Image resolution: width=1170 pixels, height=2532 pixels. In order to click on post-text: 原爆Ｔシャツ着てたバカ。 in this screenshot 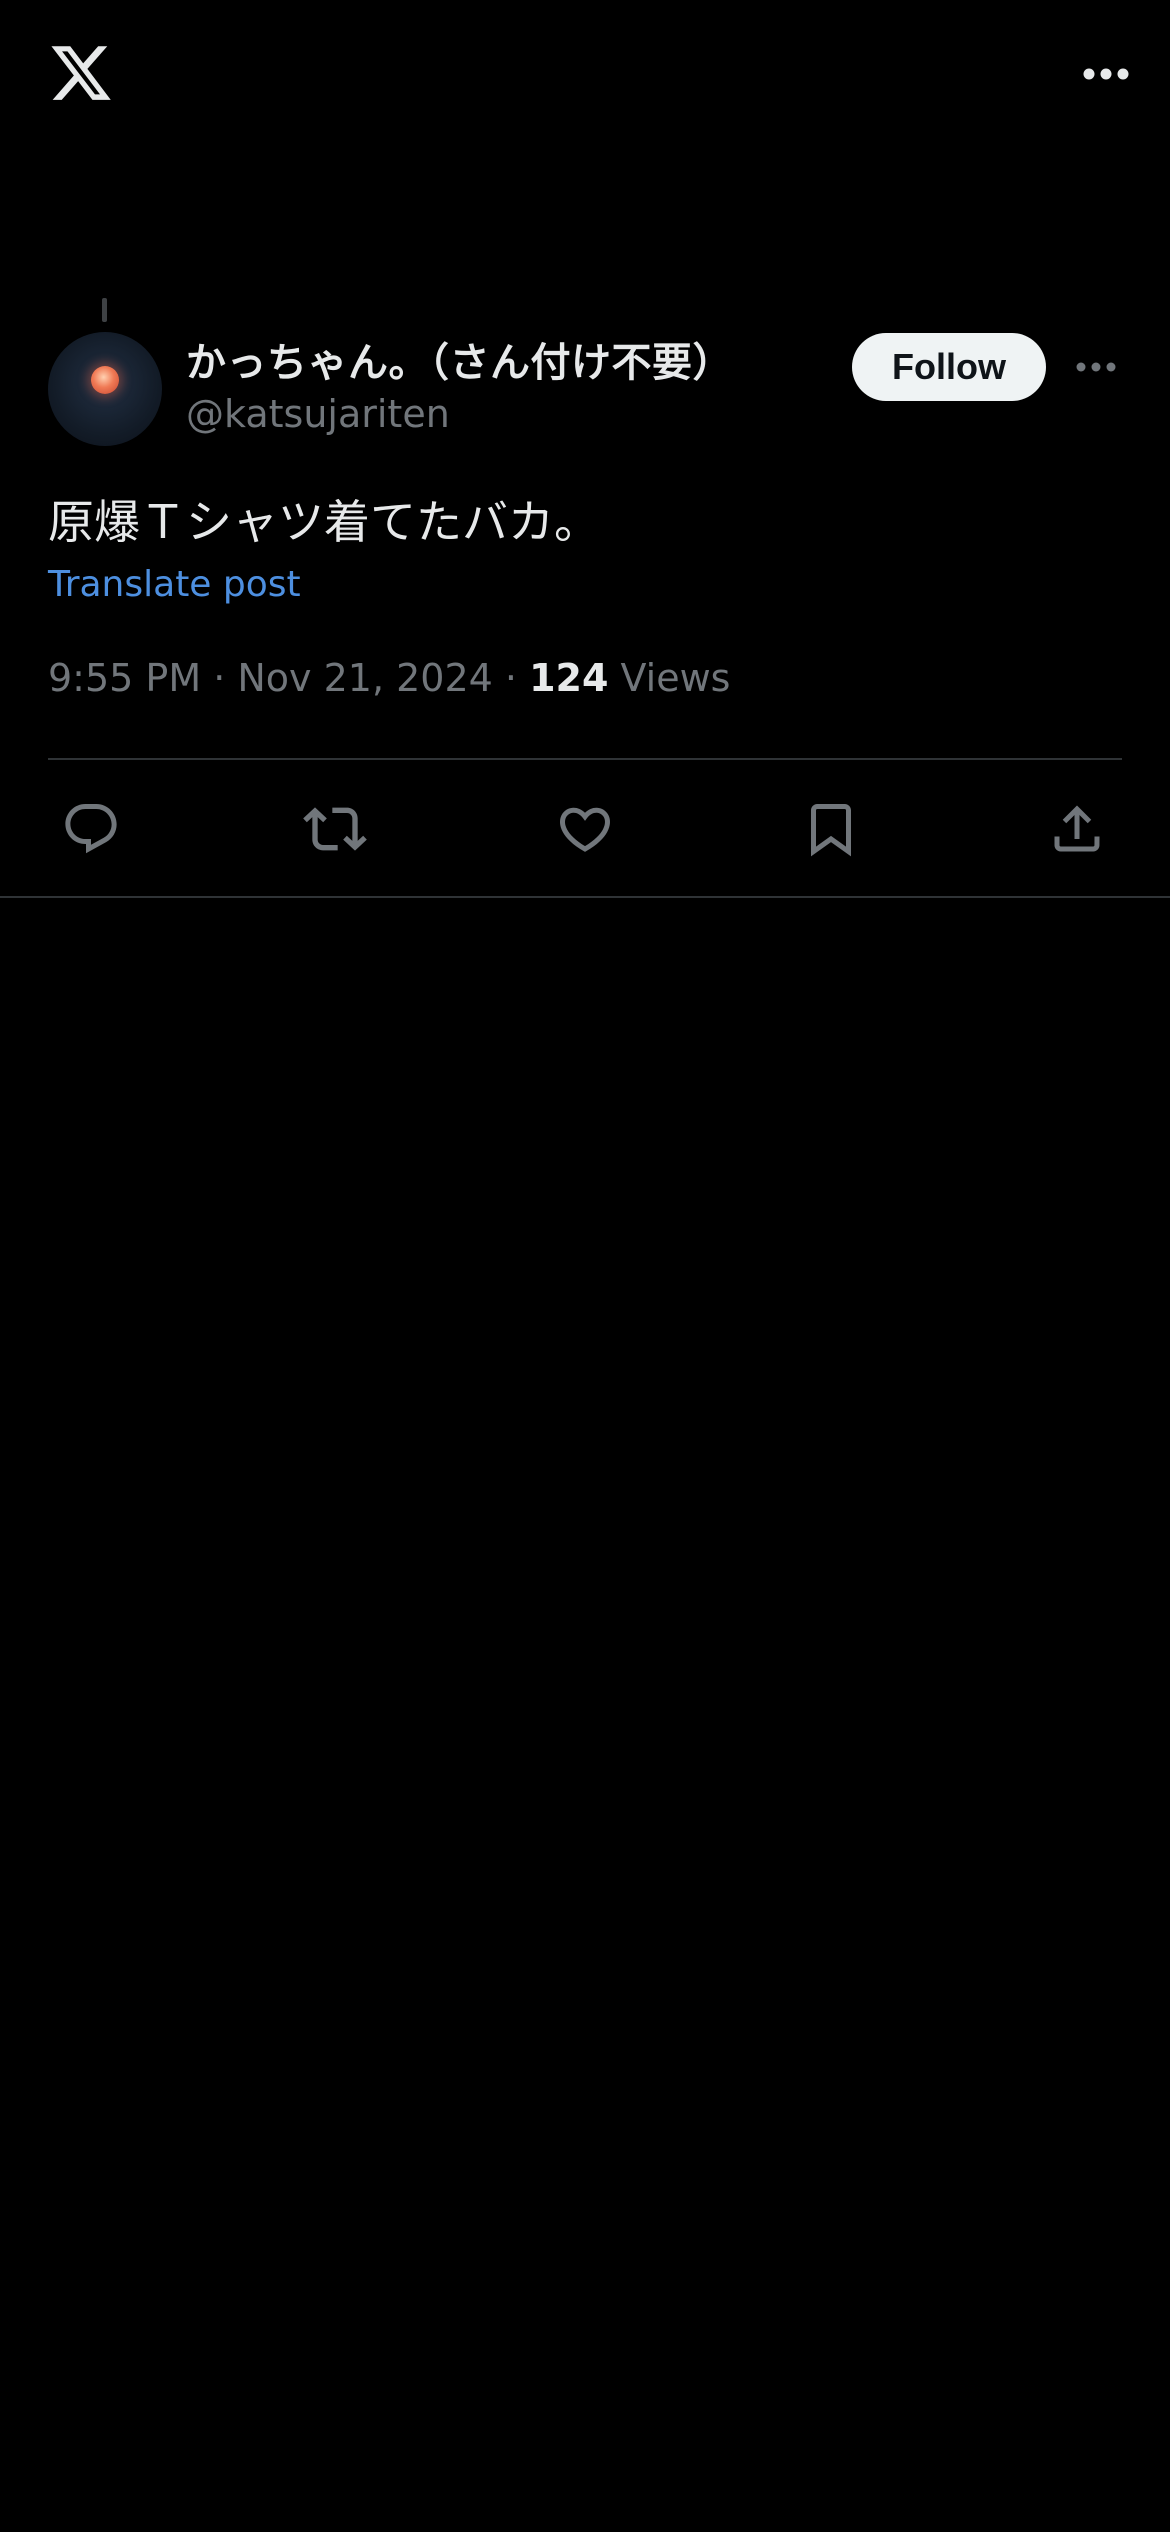, I will do `click(324, 522)`.